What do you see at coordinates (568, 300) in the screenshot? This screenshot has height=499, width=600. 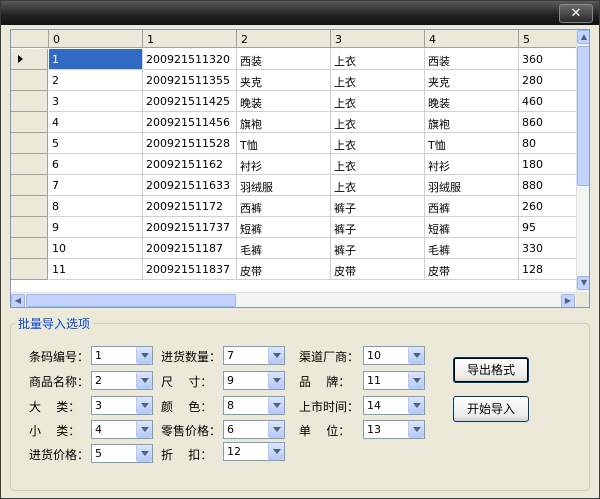 I see `scroll-right-icon: ▶` at bounding box center [568, 300].